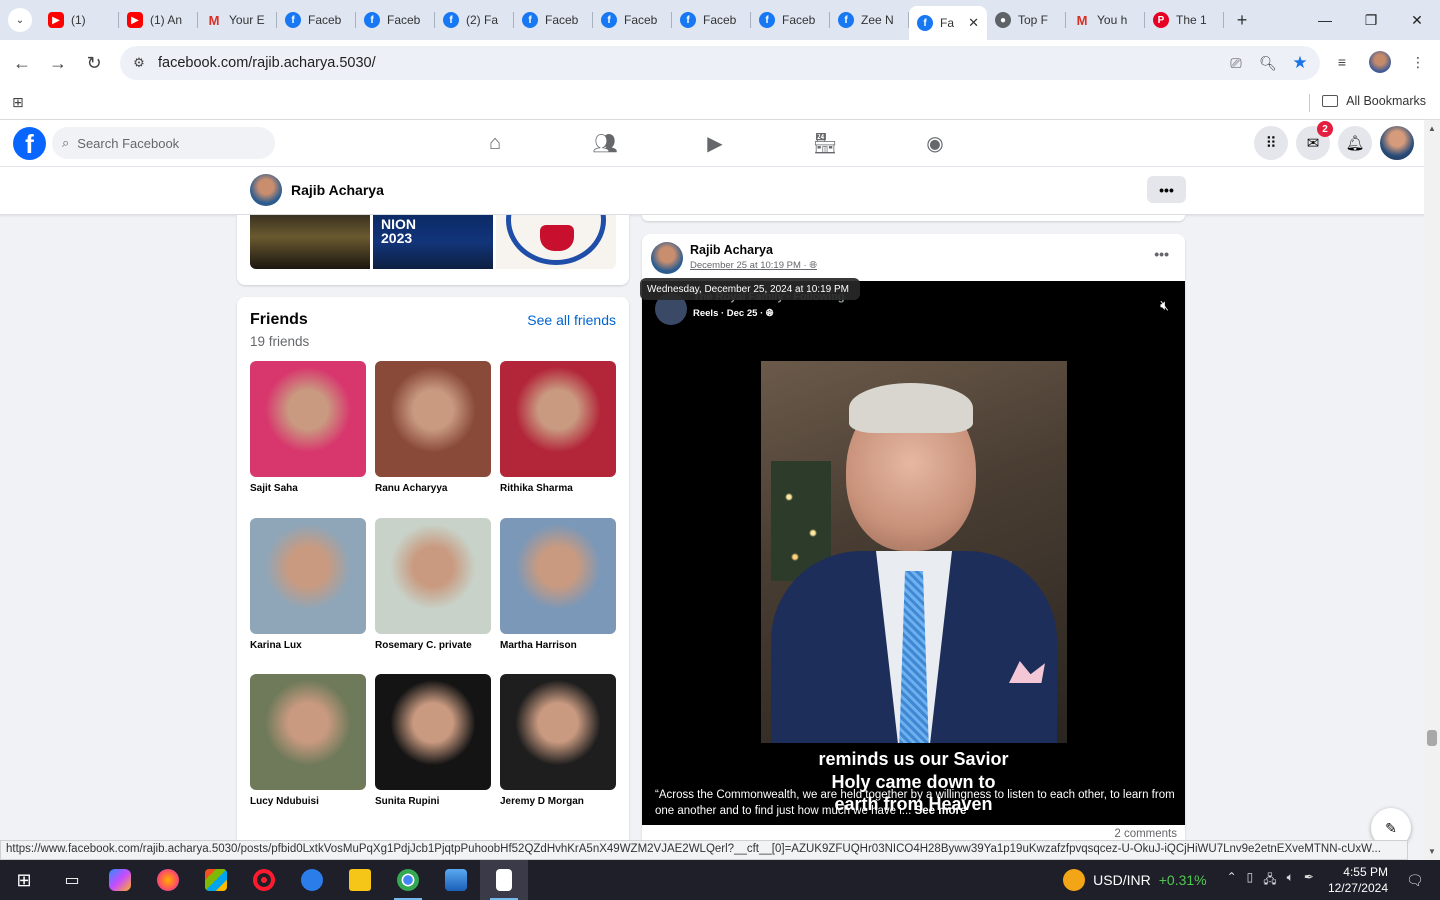 The height and width of the screenshot is (900, 1440). I want to click on scroll-up-icon: ▲, so click(1432, 128).